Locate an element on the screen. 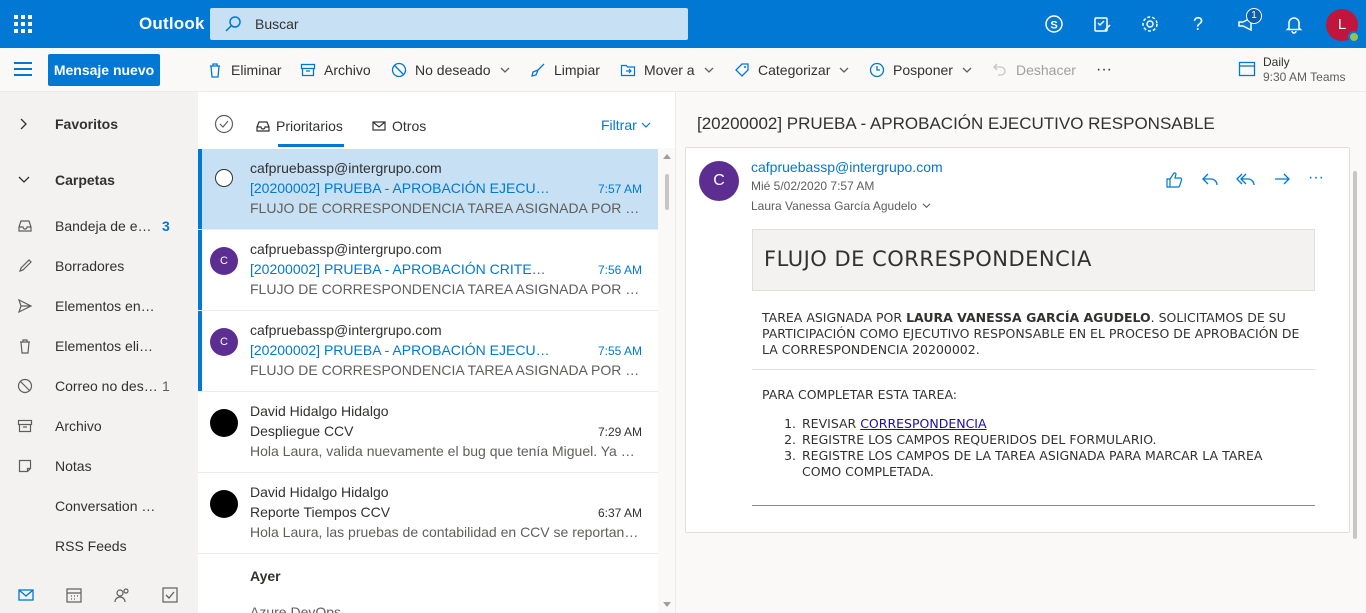 This screenshot has height=613, width=1366. snooze-button: Posponer is located at coordinates (921, 70).